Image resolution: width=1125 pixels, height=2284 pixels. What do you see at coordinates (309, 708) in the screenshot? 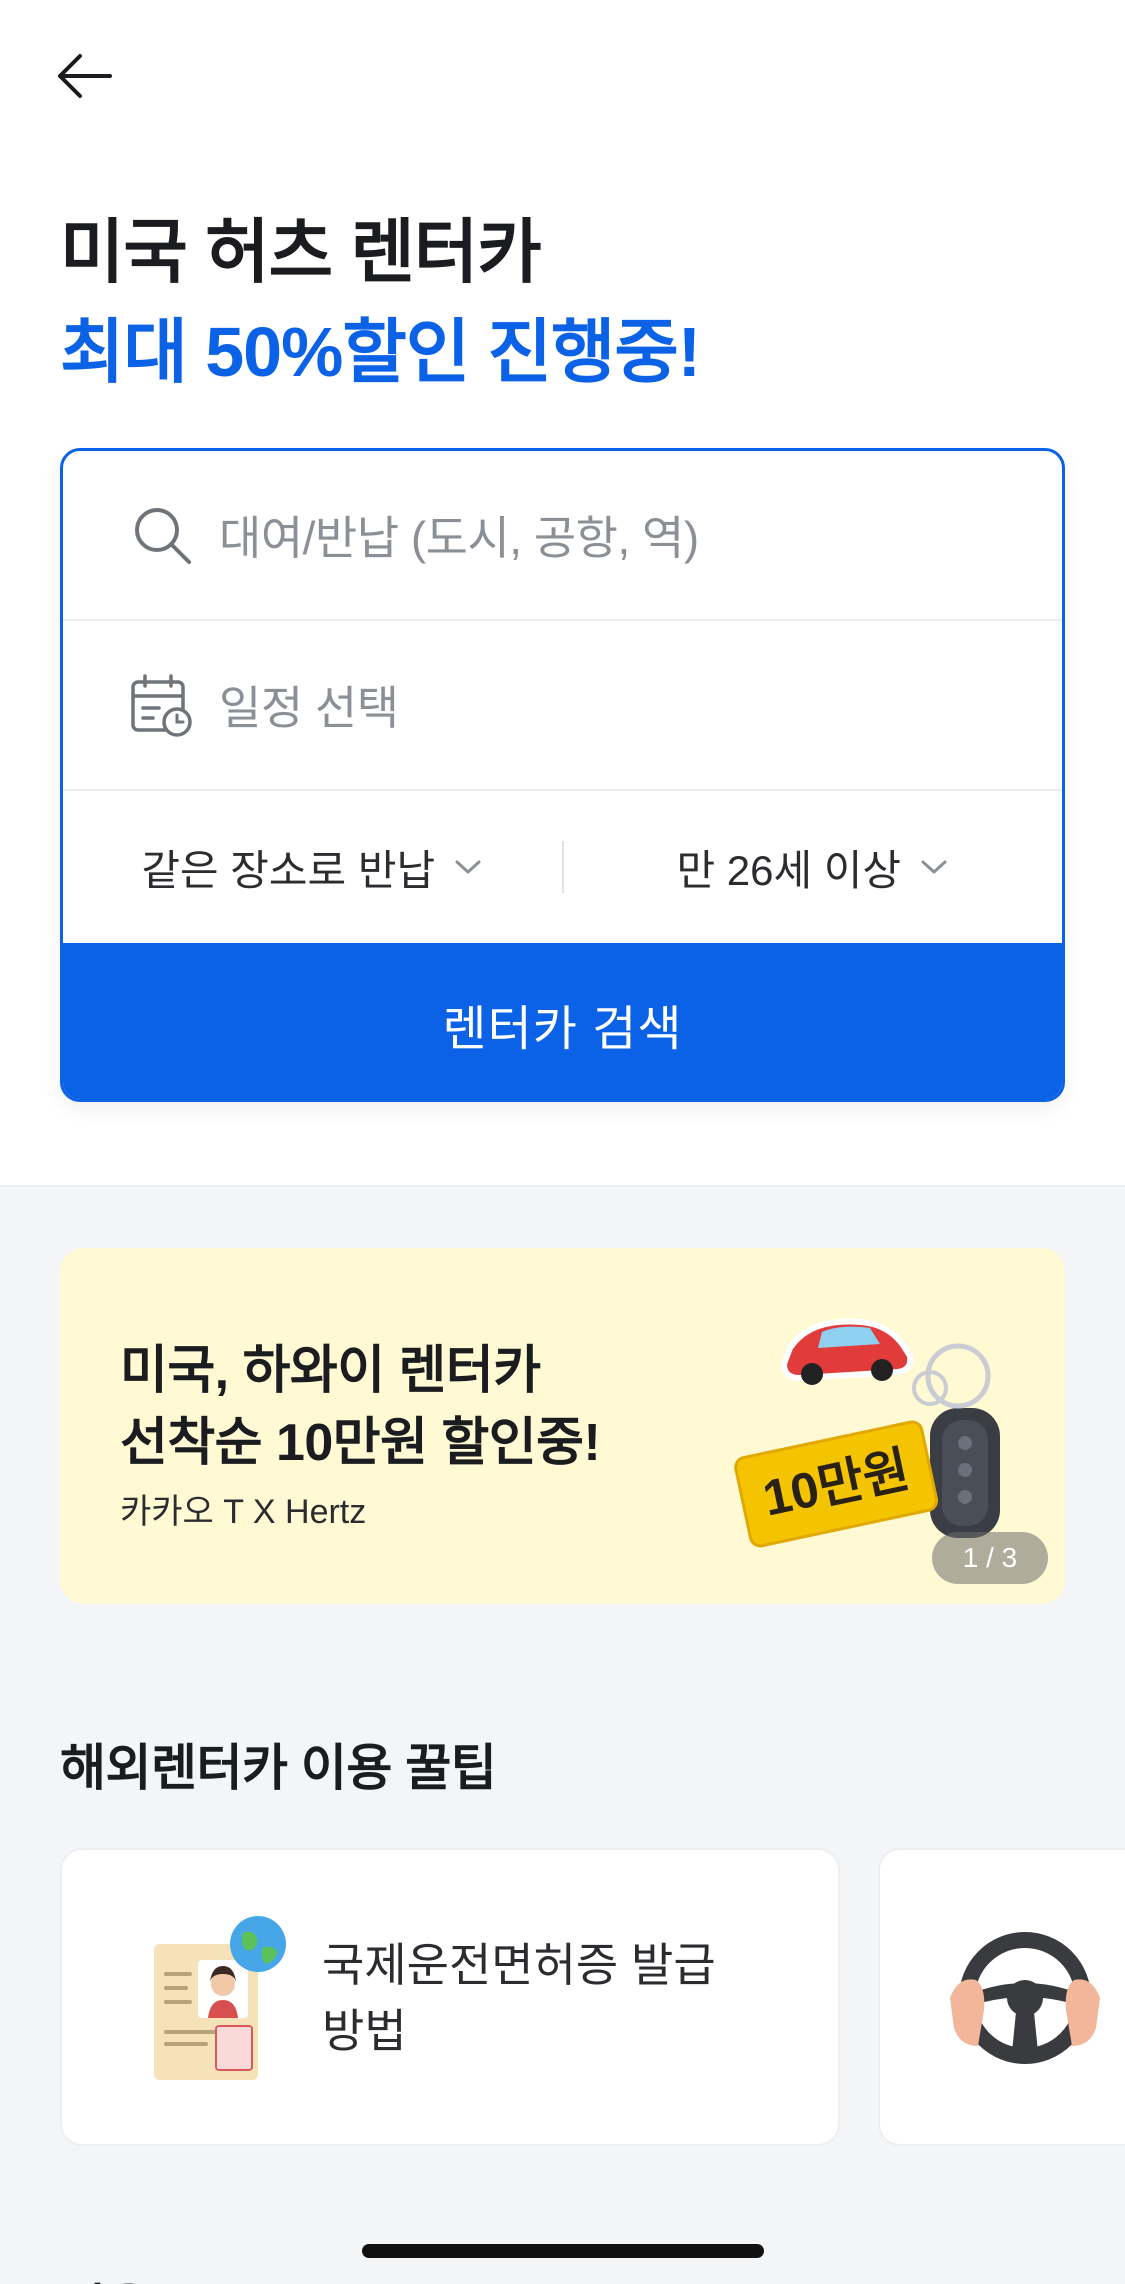
I see `date-placeholder: 일정 선택` at bounding box center [309, 708].